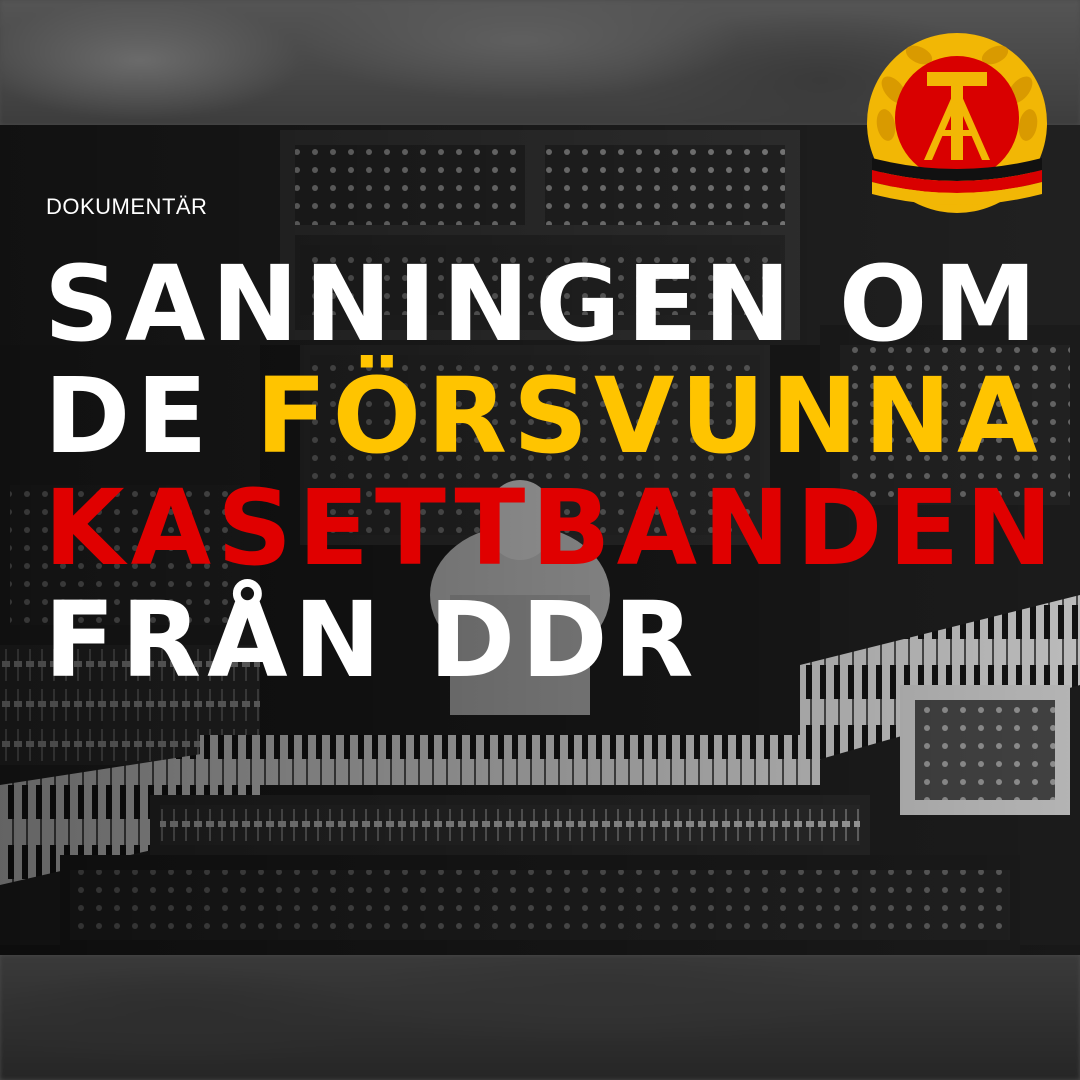 Image resolution: width=1080 pixels, height=1080 pixels. I want to click on blurred-frame-bottom, so click(540, 1017).